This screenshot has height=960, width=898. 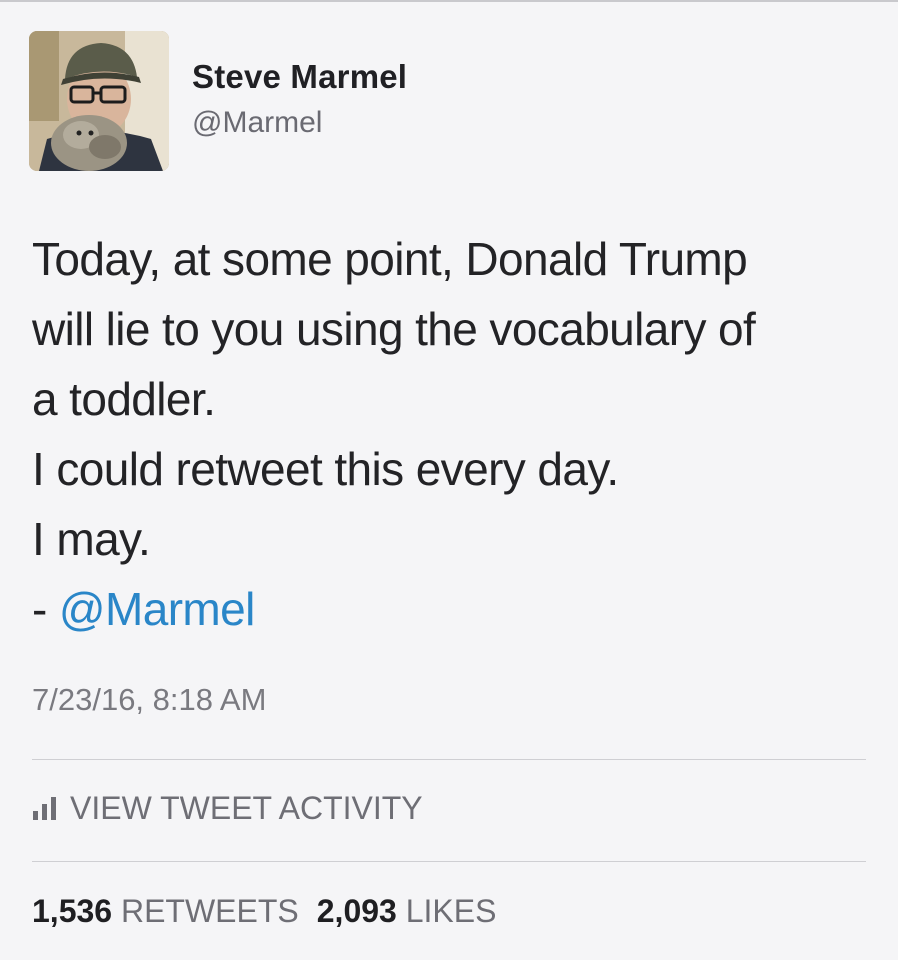 I want to click on tweet-line: will lie to you using the vocabulary of, so click(x=394, y=329).